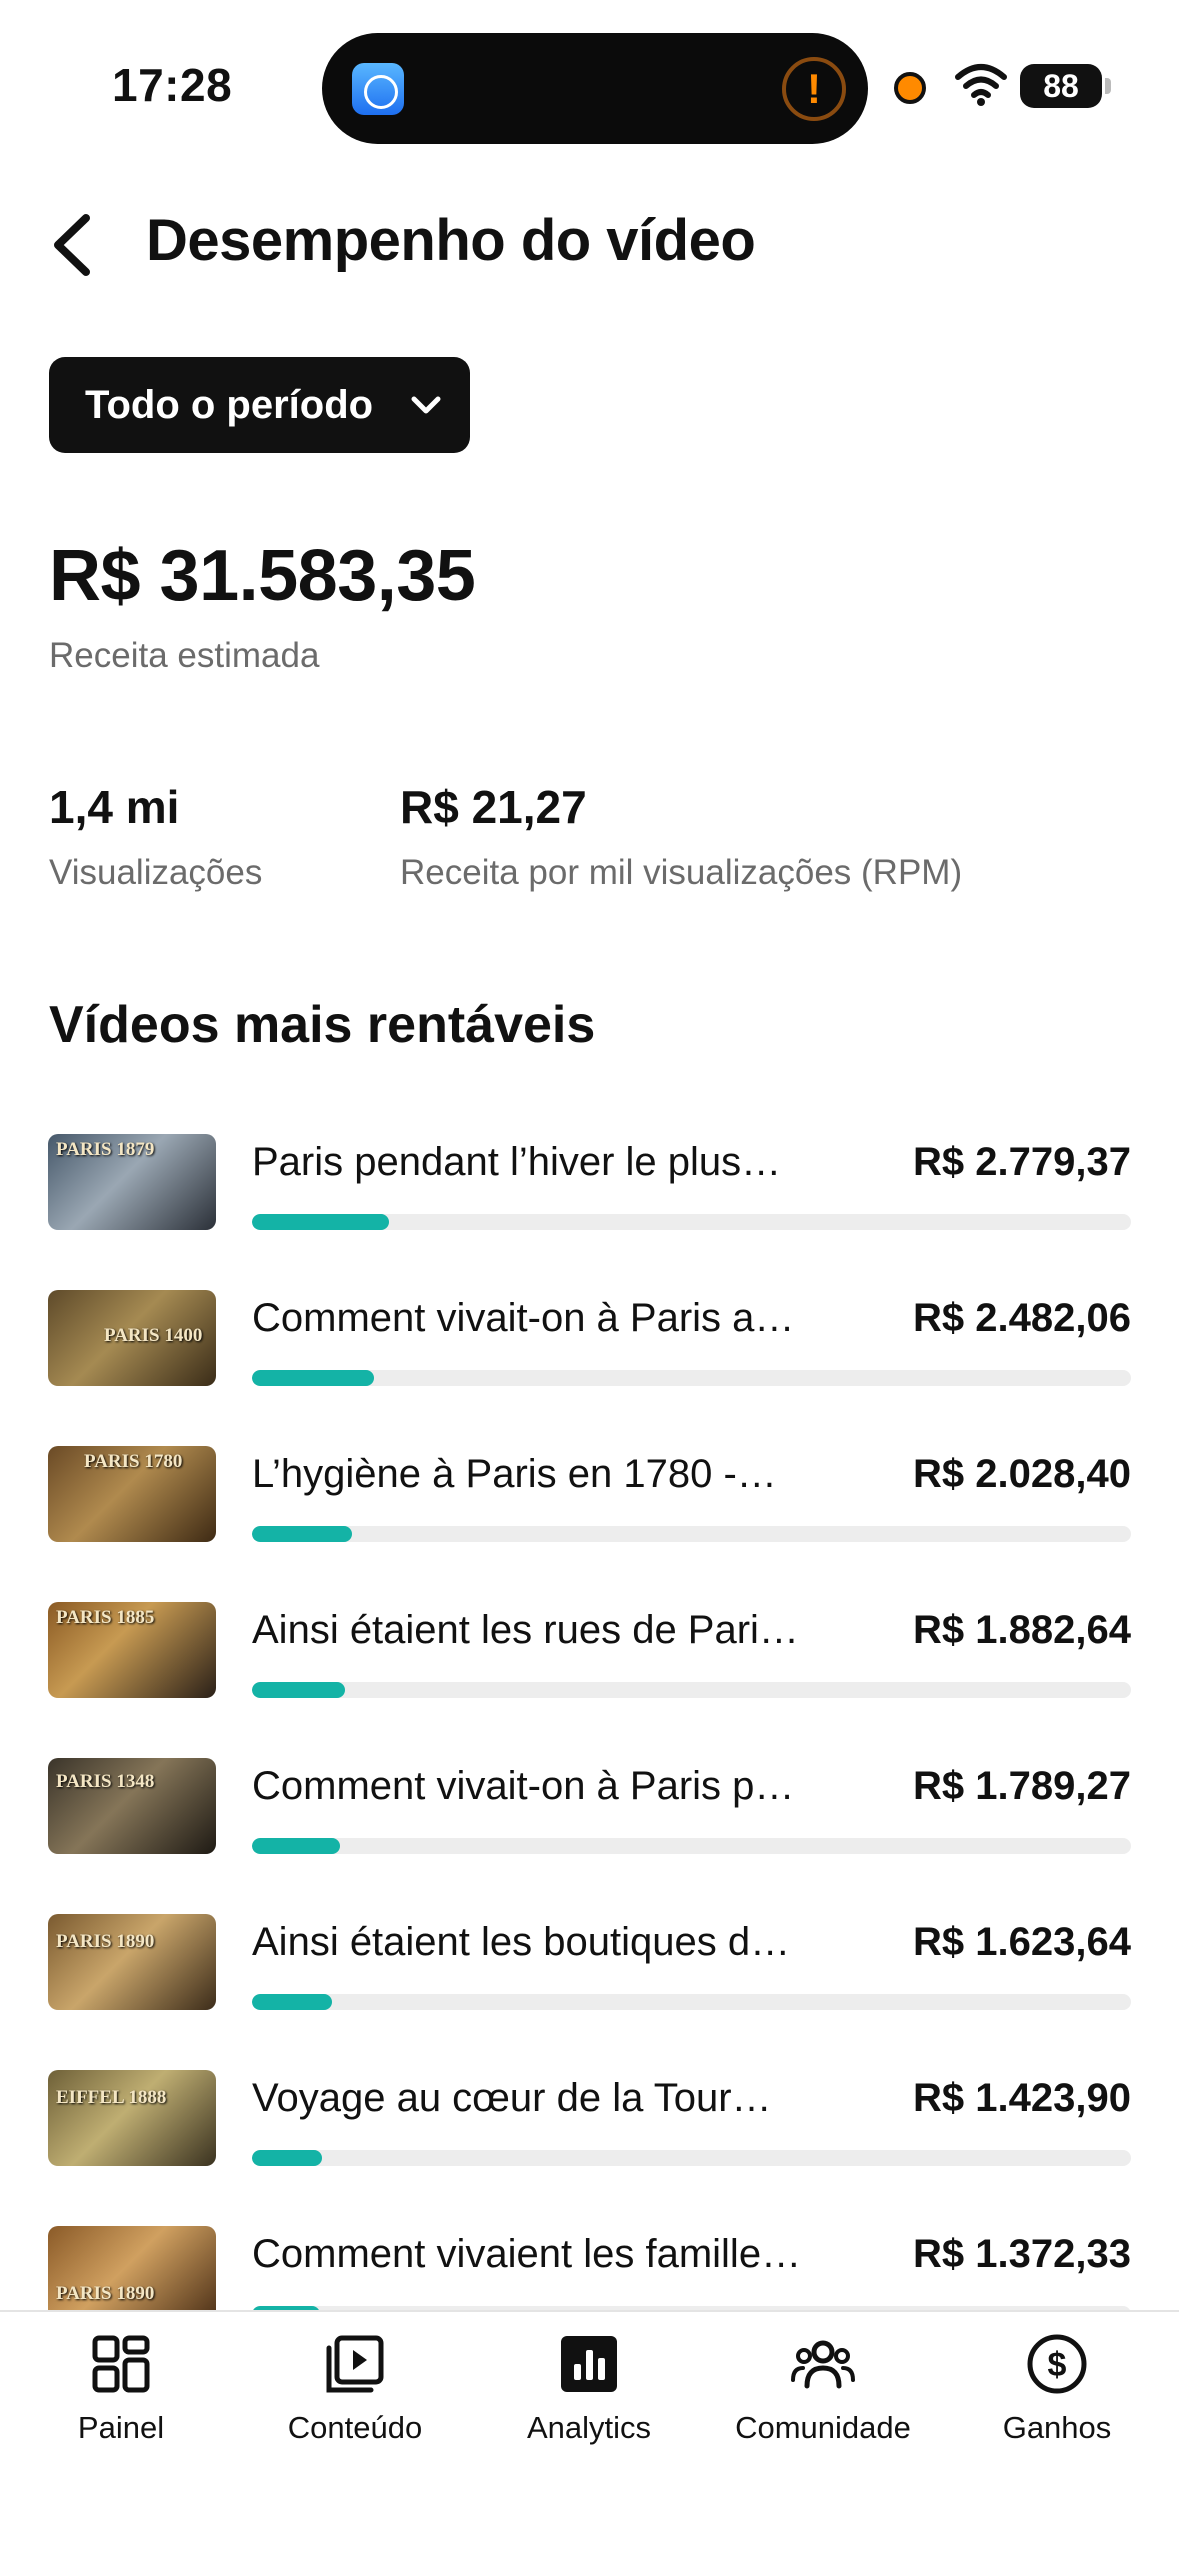  I want to click on video-revenue: R$ 1.423,90, so click(1022, 2098).